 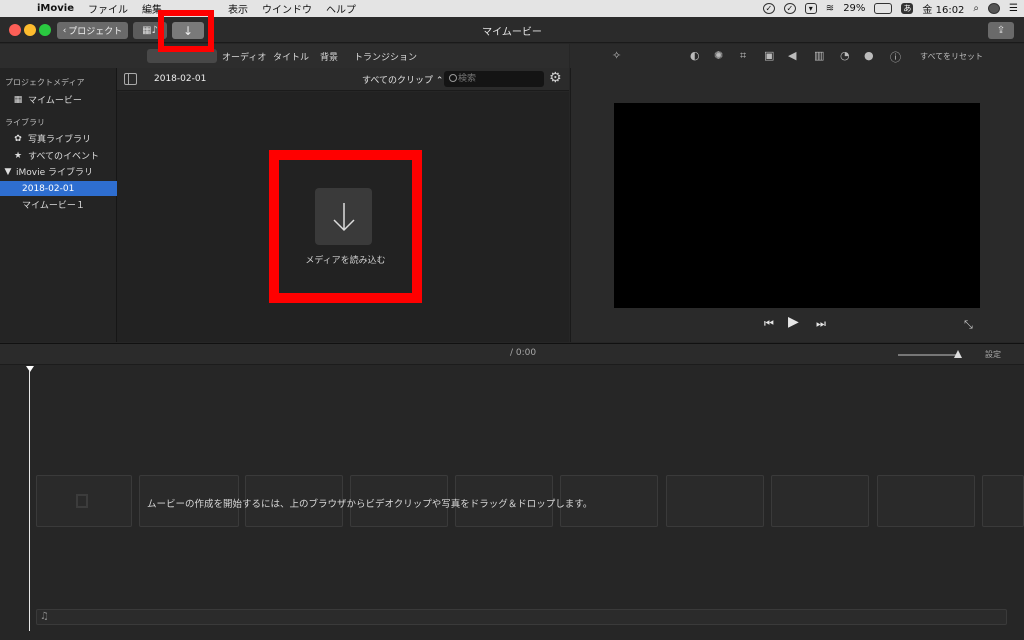 What do you see at coordinates (951, 56) in the screenshot?
I see `reset-all-button: すべてをリセット` at bounding box center [951, 56].